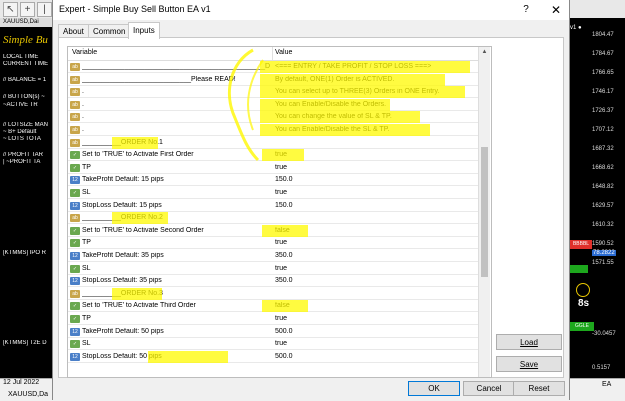 Image resolution: width=625 pixels, height=401 pixels. Describe the element at coordinates (122, 142) in the screenshot. I see `parameter-name: __________ORDER No.1` at that location.